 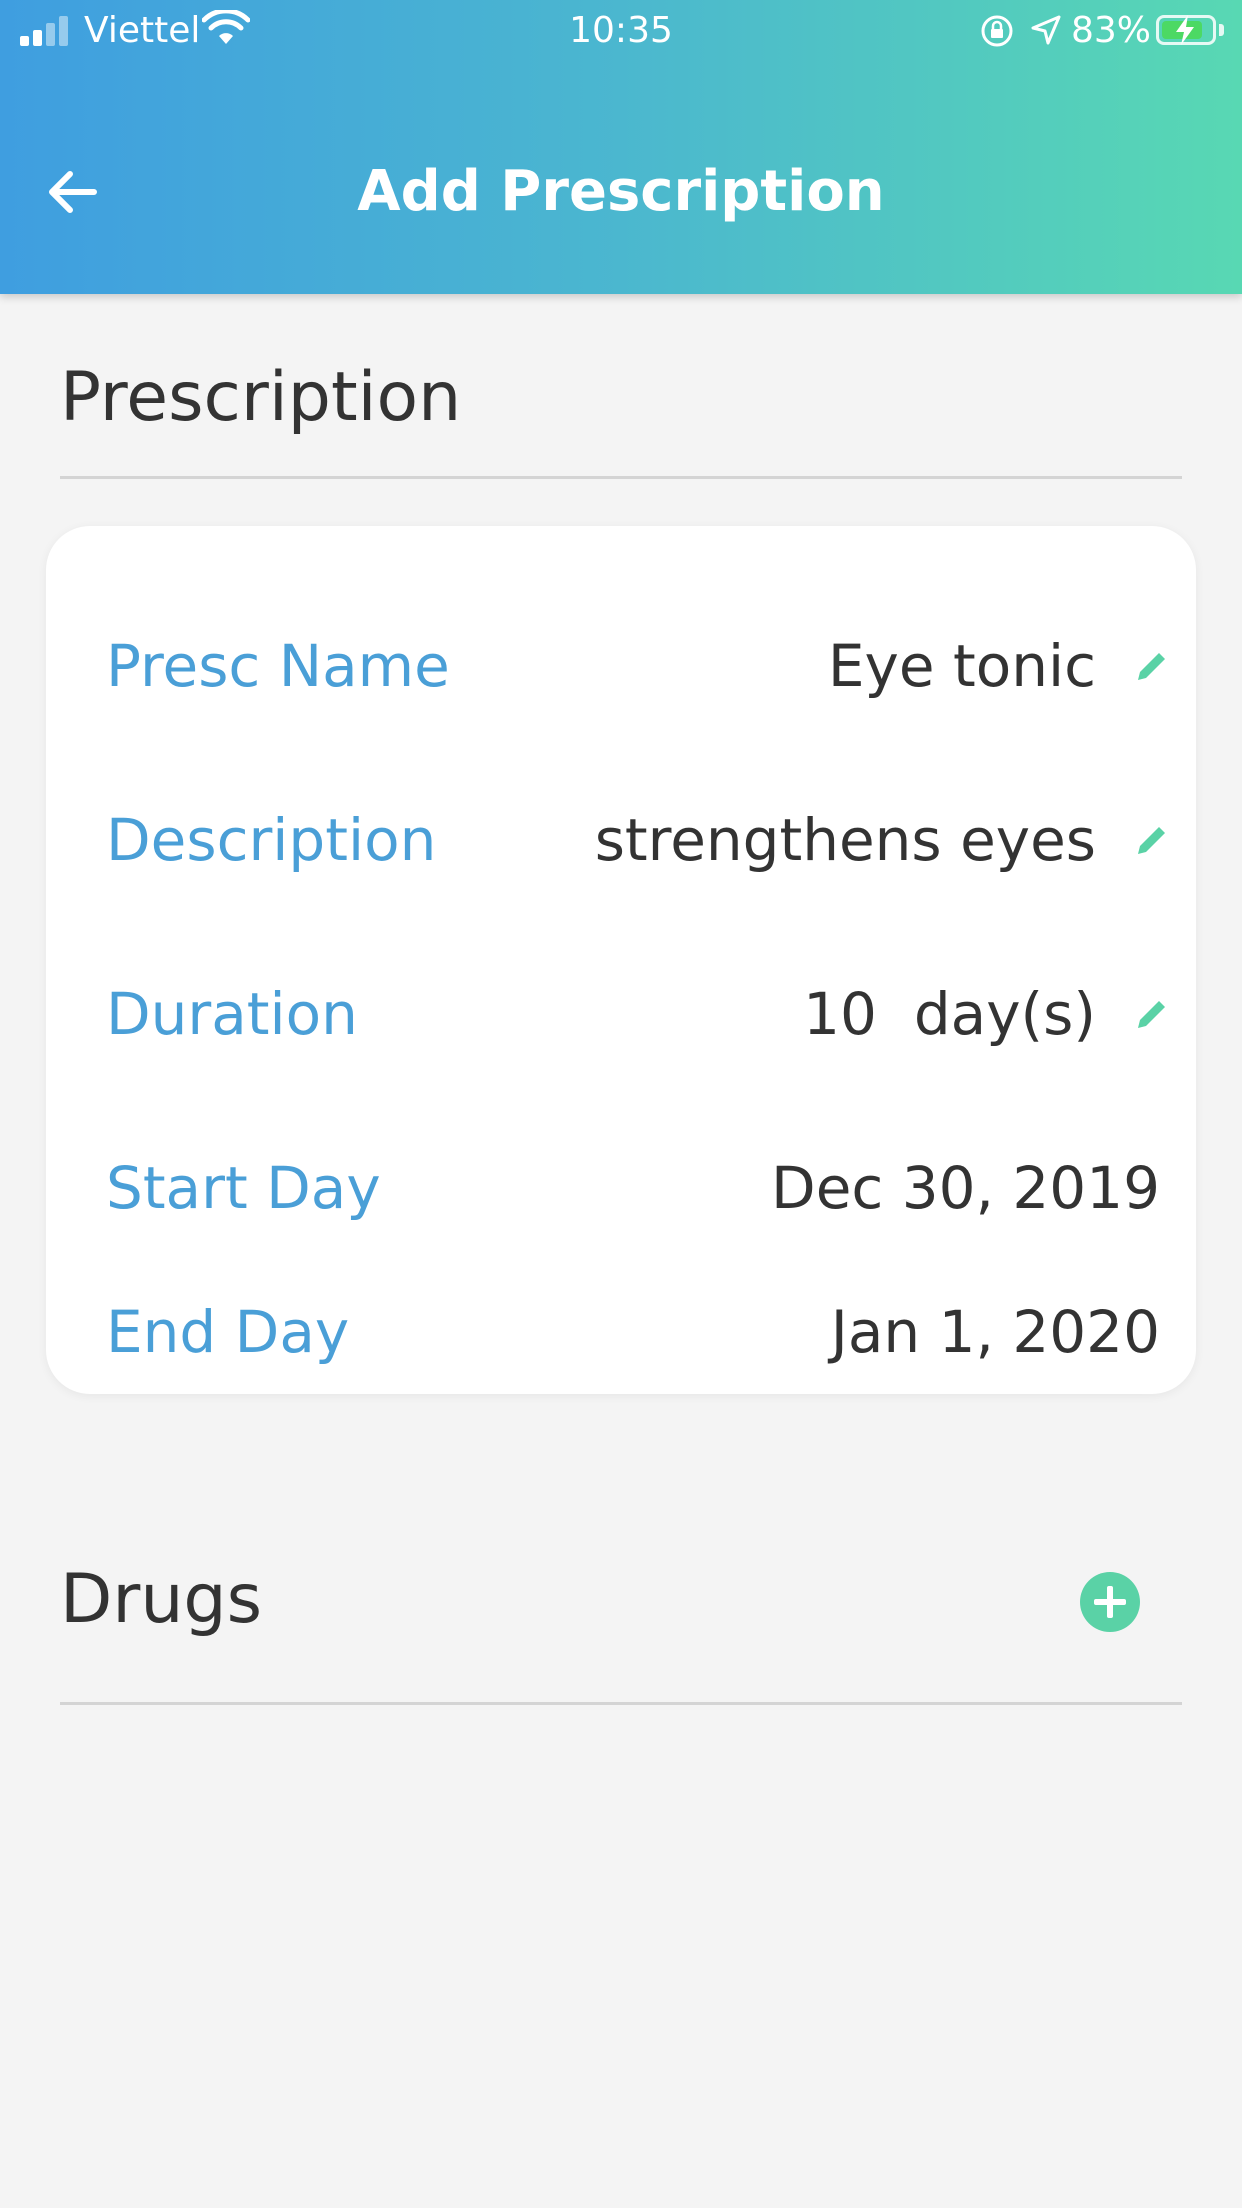 What do you see at coordinates (228, 1332) in the screenshot?
I see `end-day-label: End Day` at bounding box center [228, 1332].